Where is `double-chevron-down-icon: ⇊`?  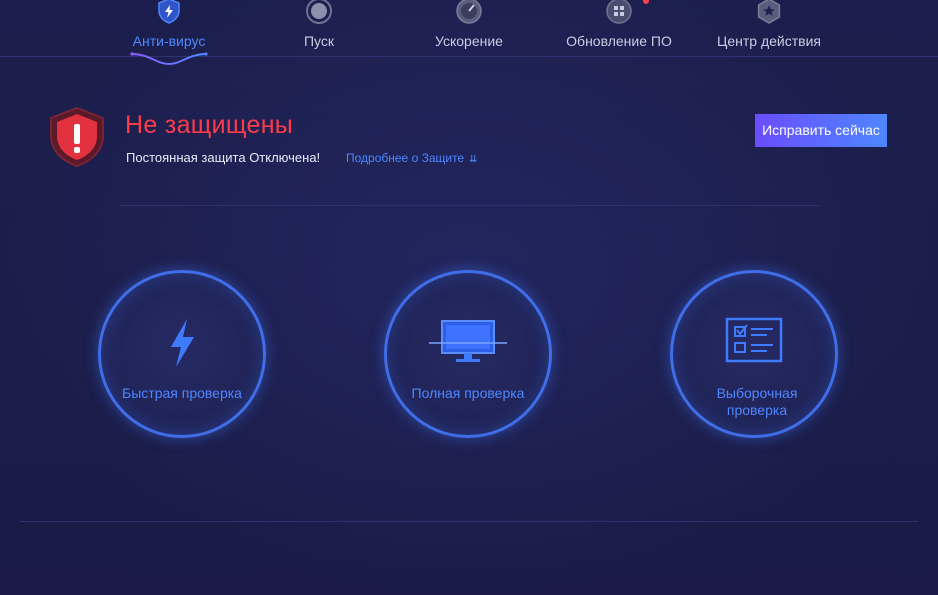 double-chevron-down-icon: ⇊ is located at coordinates (473, 159).